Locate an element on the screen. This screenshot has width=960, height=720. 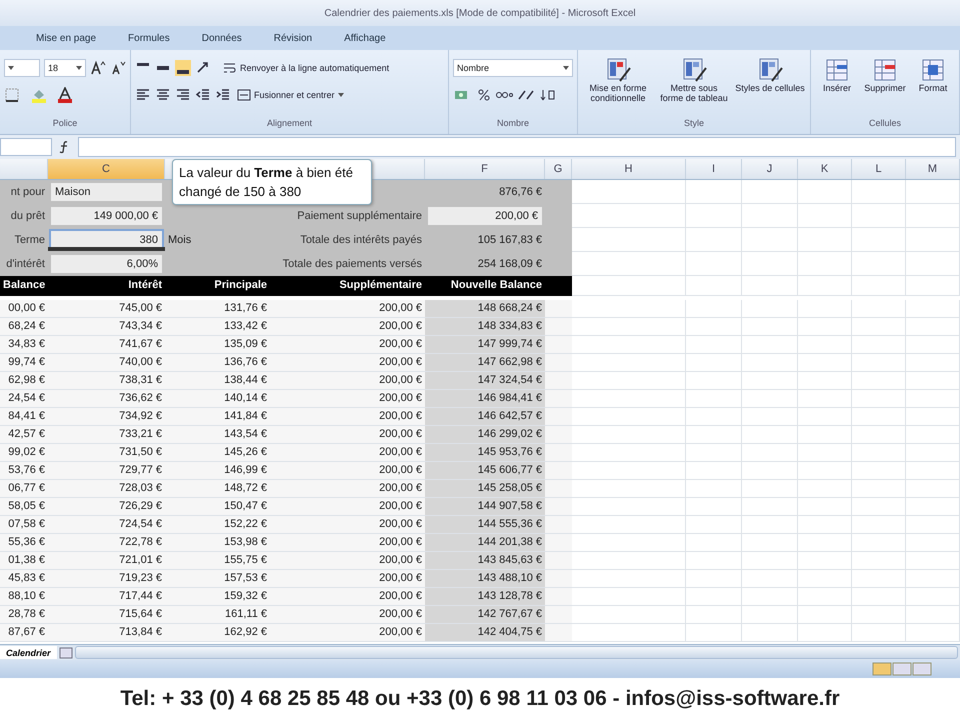
shrink-font-icon is located at coordinates (118, 68).